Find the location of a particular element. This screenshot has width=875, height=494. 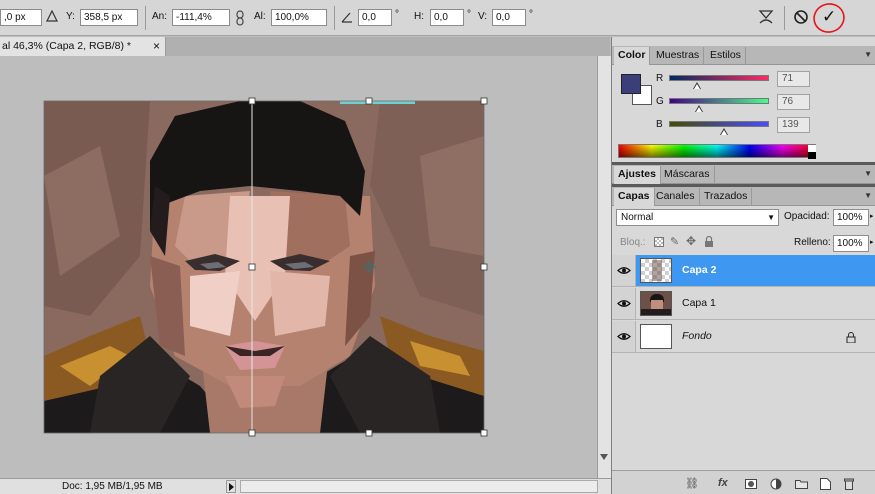

y-position-field: 358,5 px is located at coordinates (109, 17).